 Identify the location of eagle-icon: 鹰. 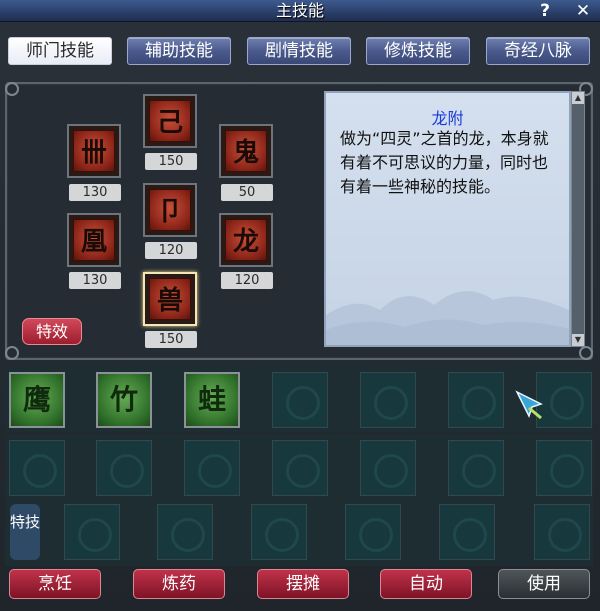
(36, 399).